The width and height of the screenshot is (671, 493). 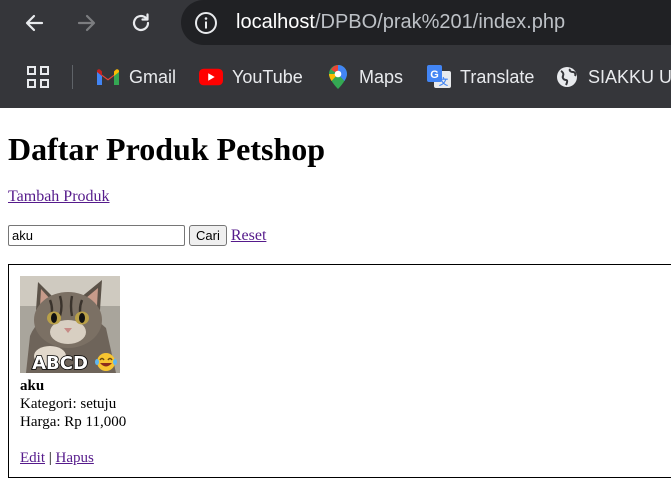 What do you see at coordinates (75, 458) in the screenshot?
I see `delete-link: Hapus` at bounding box center [75, 458].